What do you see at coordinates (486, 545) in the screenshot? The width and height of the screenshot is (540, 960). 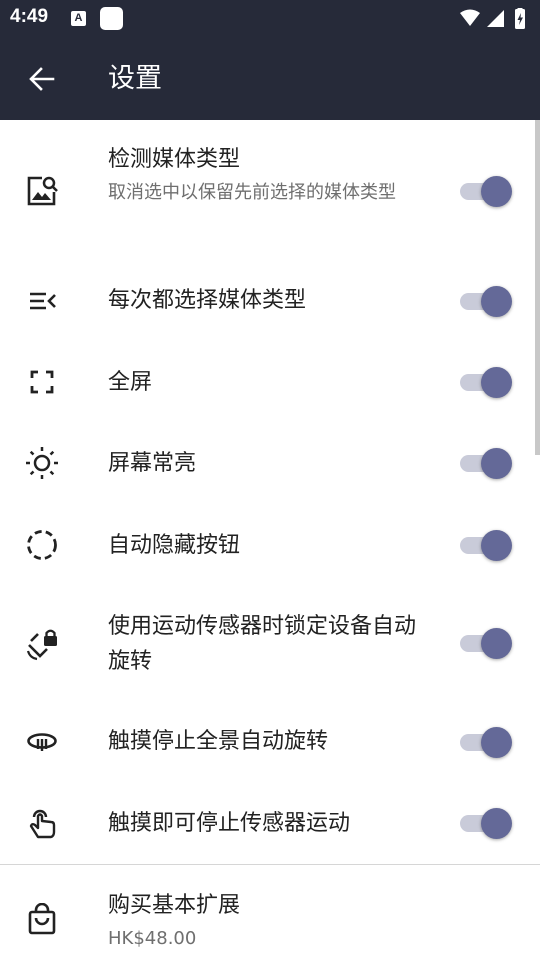 I see `auto-hide-buttons-switch` at bounding box center [486, 545].